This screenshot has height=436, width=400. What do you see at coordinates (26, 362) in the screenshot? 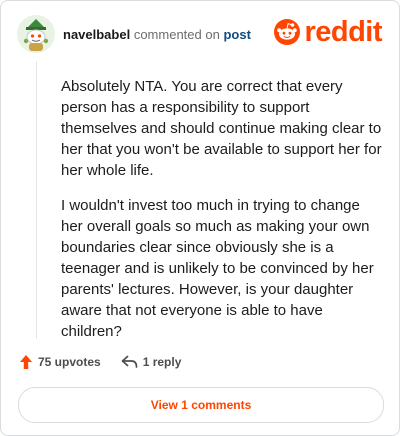
I see `upvote-arrow-icon` at bounding box center [26, 362].